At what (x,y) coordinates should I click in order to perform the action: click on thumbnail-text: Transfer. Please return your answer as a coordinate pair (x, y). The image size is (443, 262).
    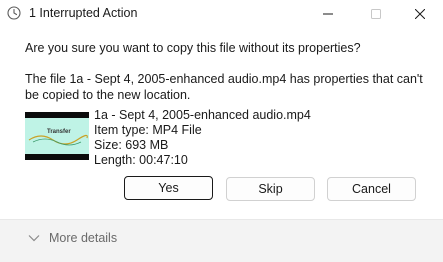
    Looking at the image, I should click on (59, 132).